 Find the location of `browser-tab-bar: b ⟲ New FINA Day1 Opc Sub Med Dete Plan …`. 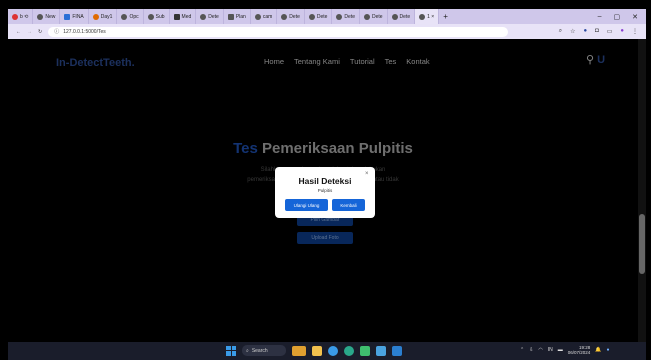

browser-tab-bar: b ⟲ New FINA Day1 Opc Sub Med Dete Plan … is located at coordinates (327, 16).